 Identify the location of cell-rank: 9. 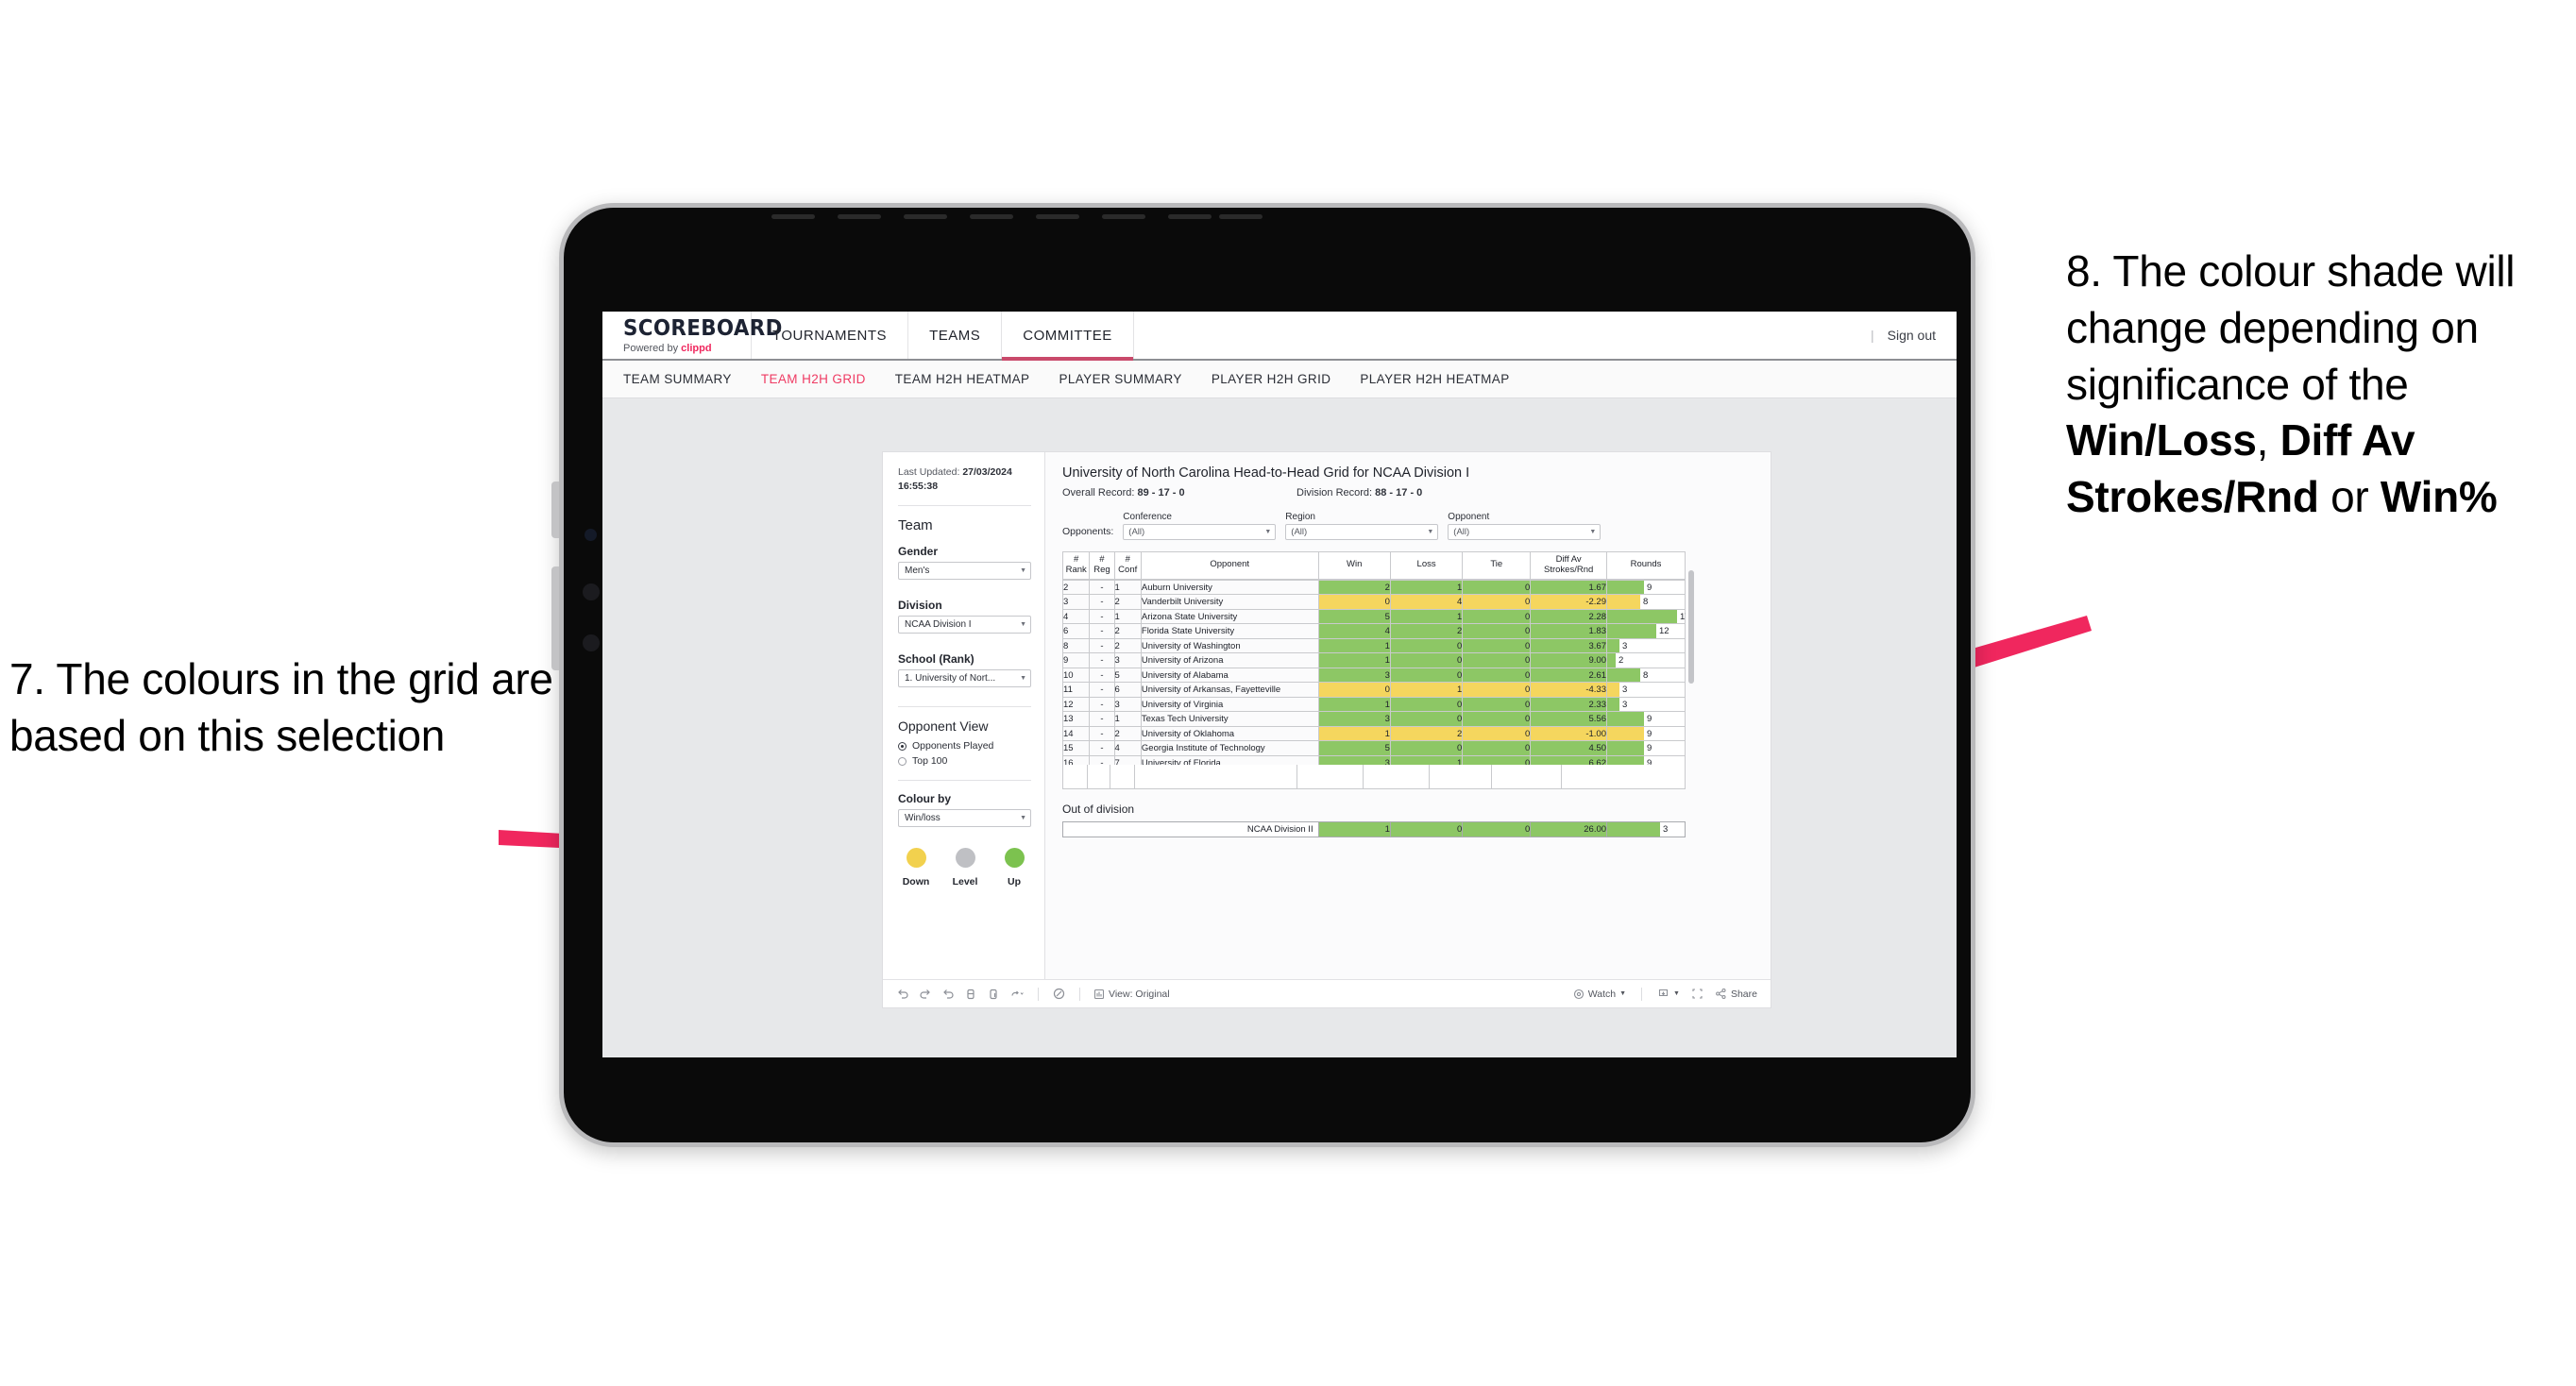
(1076, 660).